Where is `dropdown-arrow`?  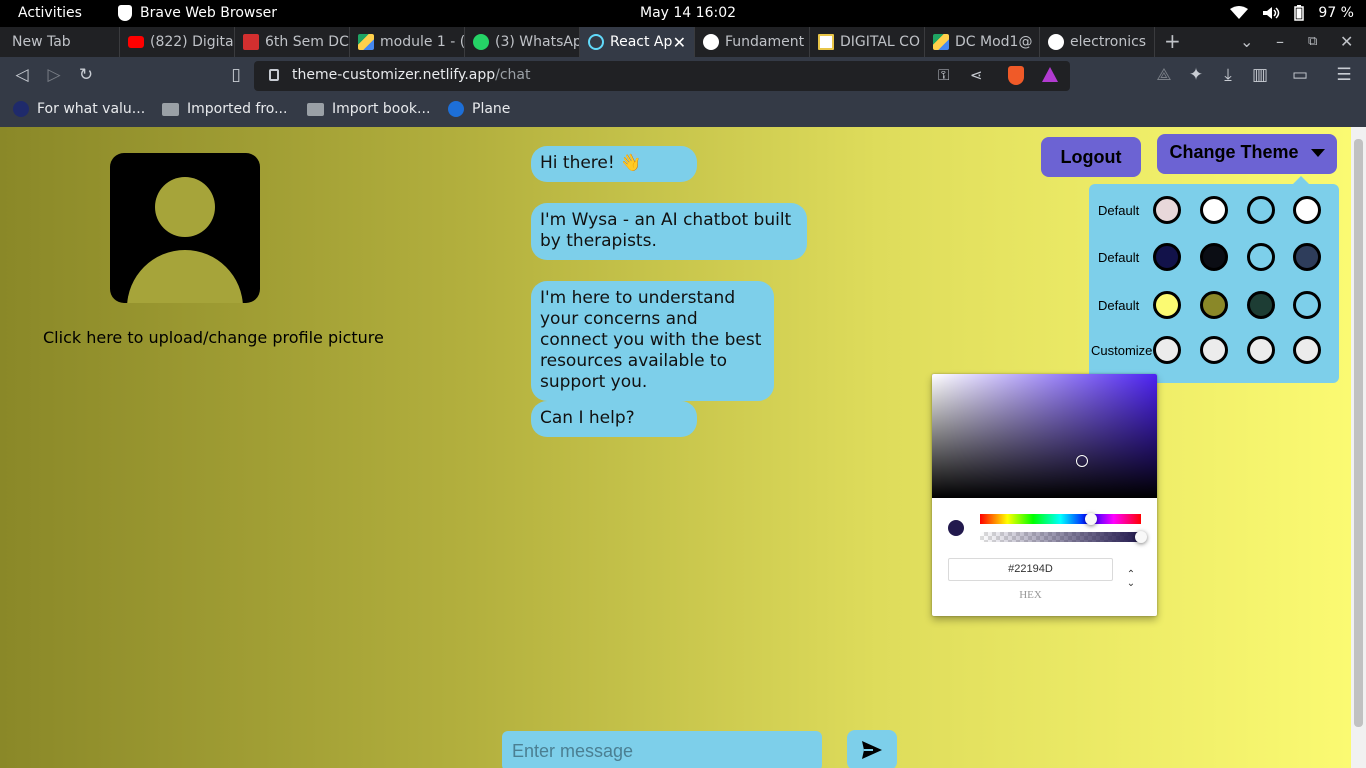
dropdown-arrow is located at coordinates (1301, 180).